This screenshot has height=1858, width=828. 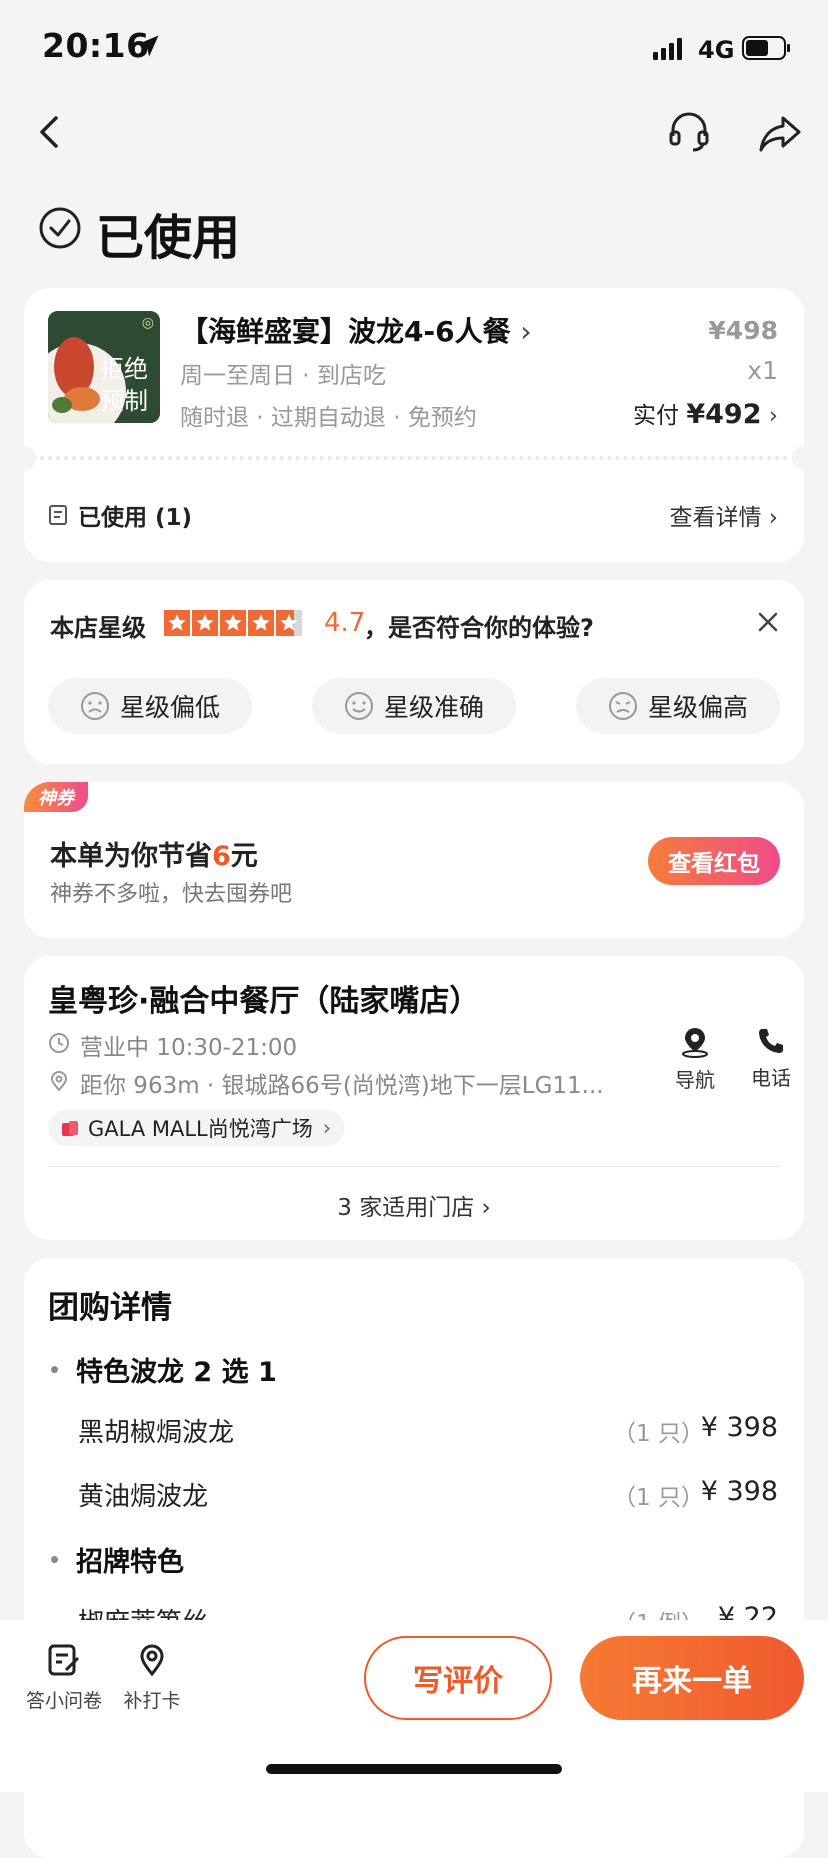 I want to click on thumbnail-text: 拒绝预制, so click(x=124, y=385).